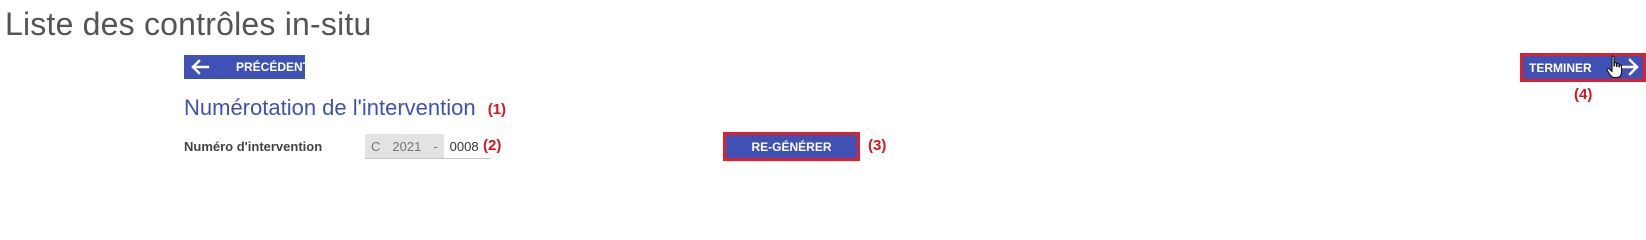 This screenshot has width=1646, height=240. What do you see at coordinates (1583, 94) in the screenshot?
I see `annotation-4: (4)` at bounding box center [1583, 94].